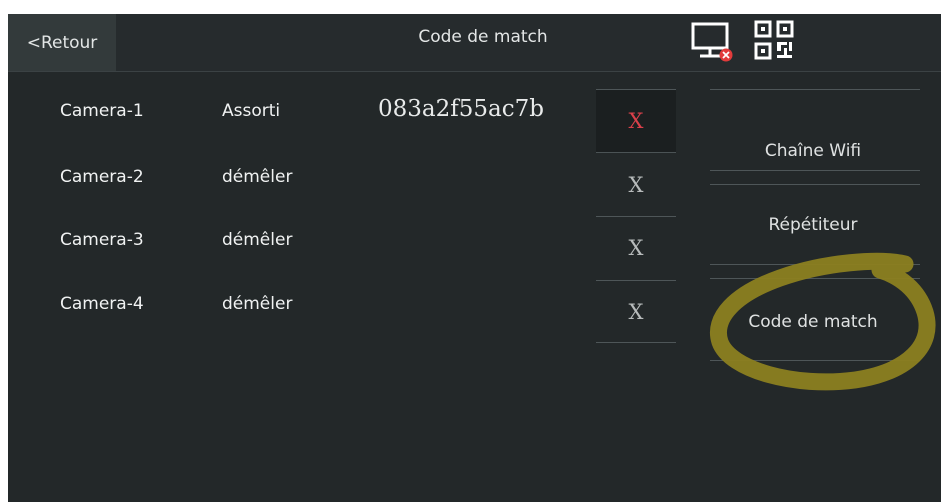 Image resolution: width=941 pixels, height=502 pixels. I want to click on back-button: <Retour, so click(62, 42).